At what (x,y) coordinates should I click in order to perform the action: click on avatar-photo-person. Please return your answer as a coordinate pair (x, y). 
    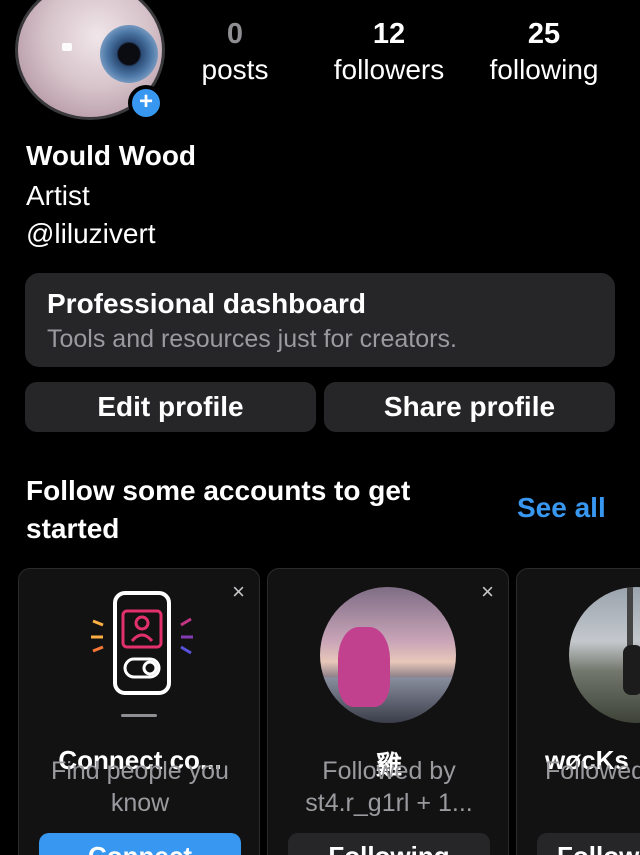
    Looking at the image, I should click on (631, 670).